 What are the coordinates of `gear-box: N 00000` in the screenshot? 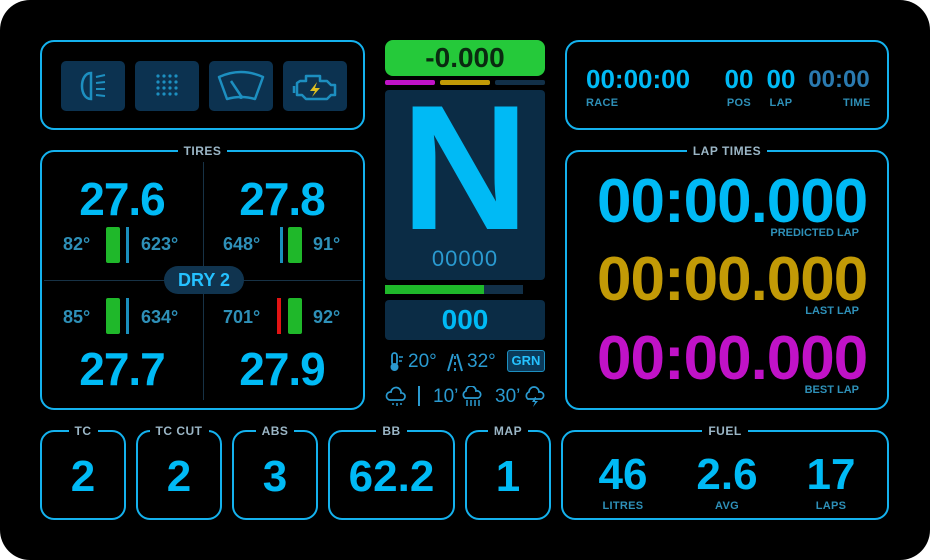 It's located at (465, 179).